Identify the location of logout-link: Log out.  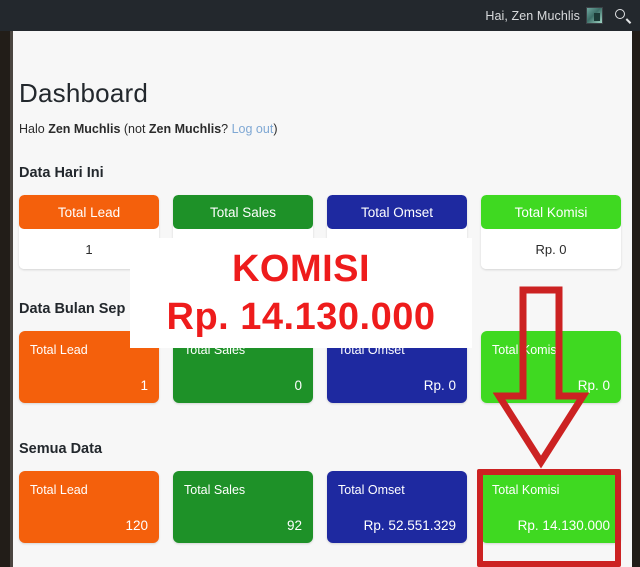
(253, 129).